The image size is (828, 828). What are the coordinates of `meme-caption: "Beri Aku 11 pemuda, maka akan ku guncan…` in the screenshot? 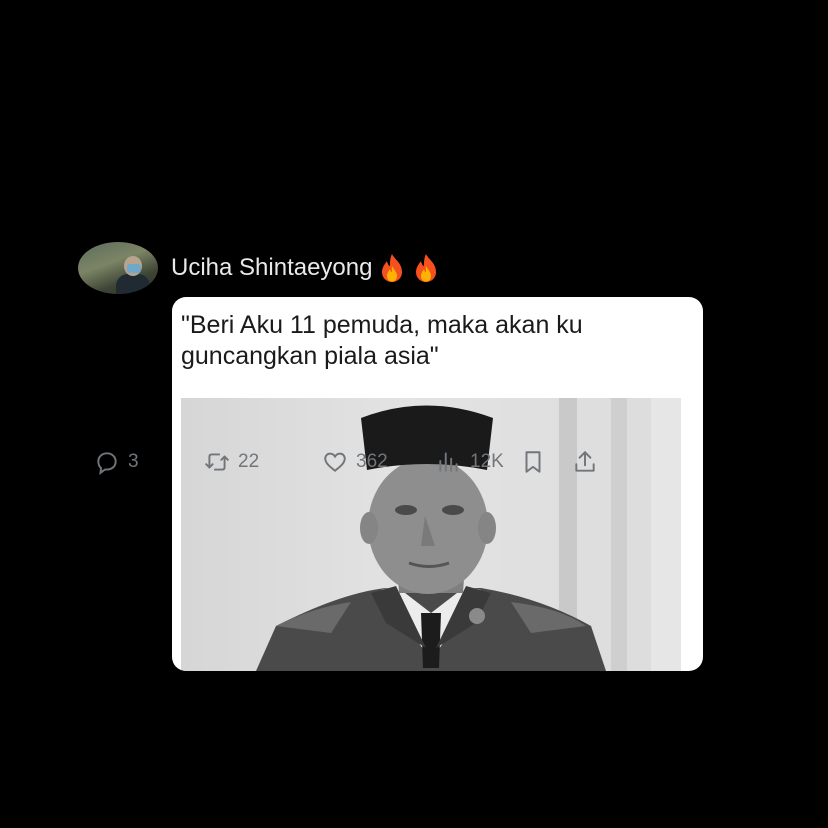 It's located at (382, 340).